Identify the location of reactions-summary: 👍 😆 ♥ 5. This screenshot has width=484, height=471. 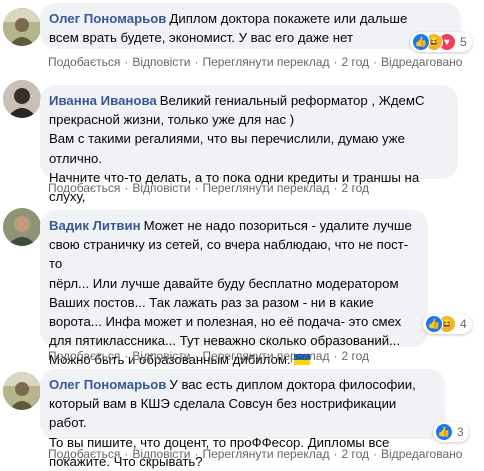
(441, 42).